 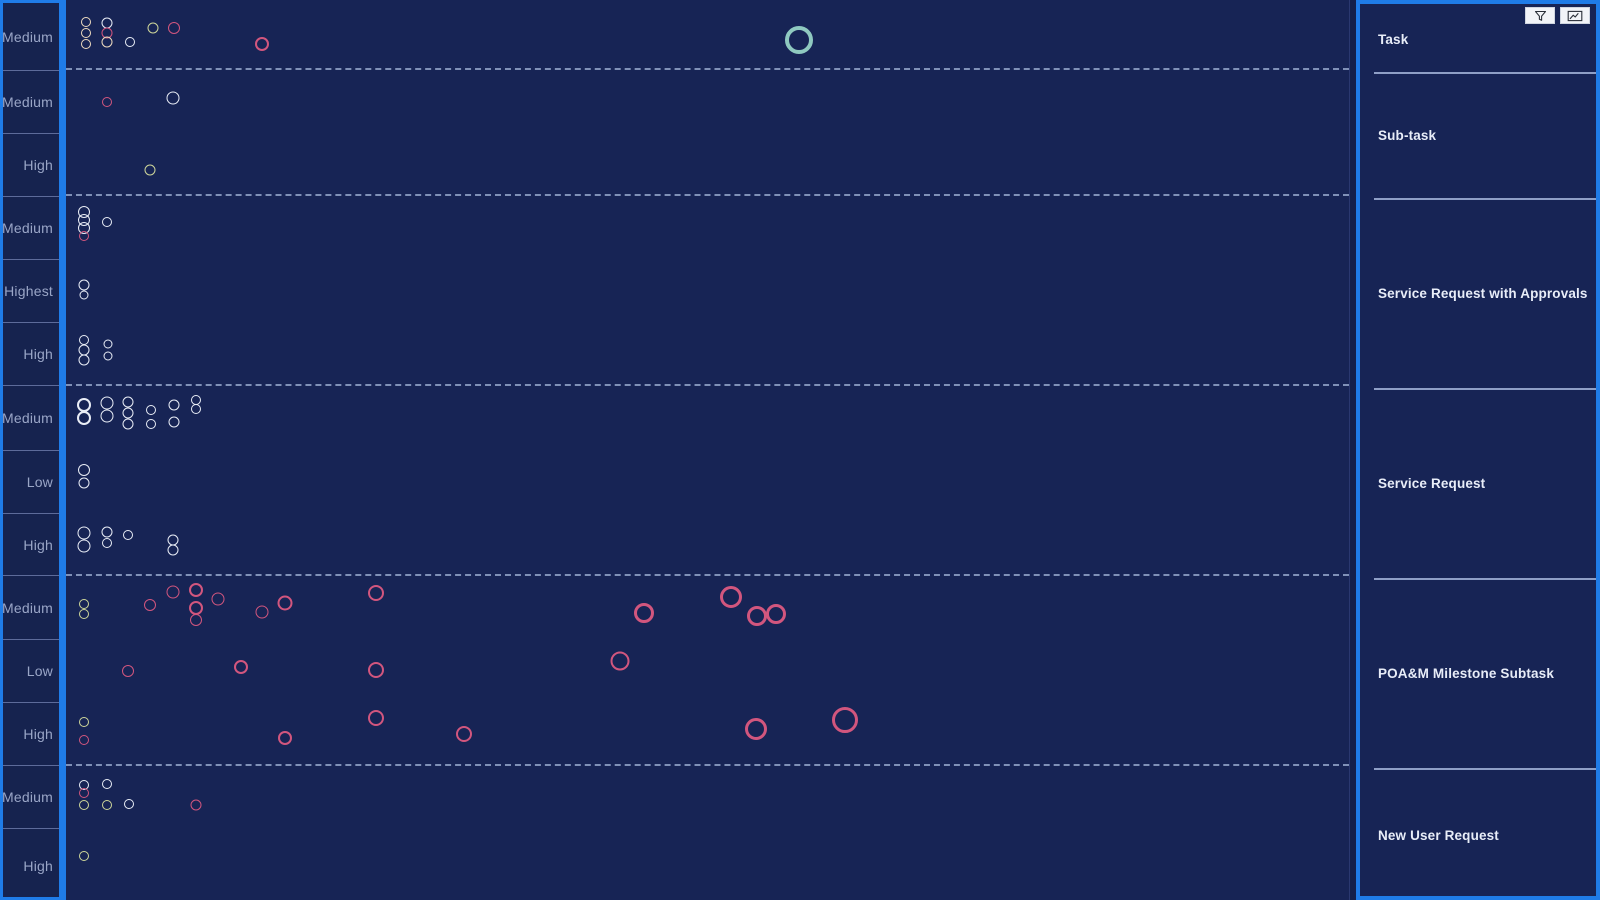 What do you see at coordinates (28, 607) in the screenshot?
I see `y-axis-label: Medium` at bounding box center [28, 607].